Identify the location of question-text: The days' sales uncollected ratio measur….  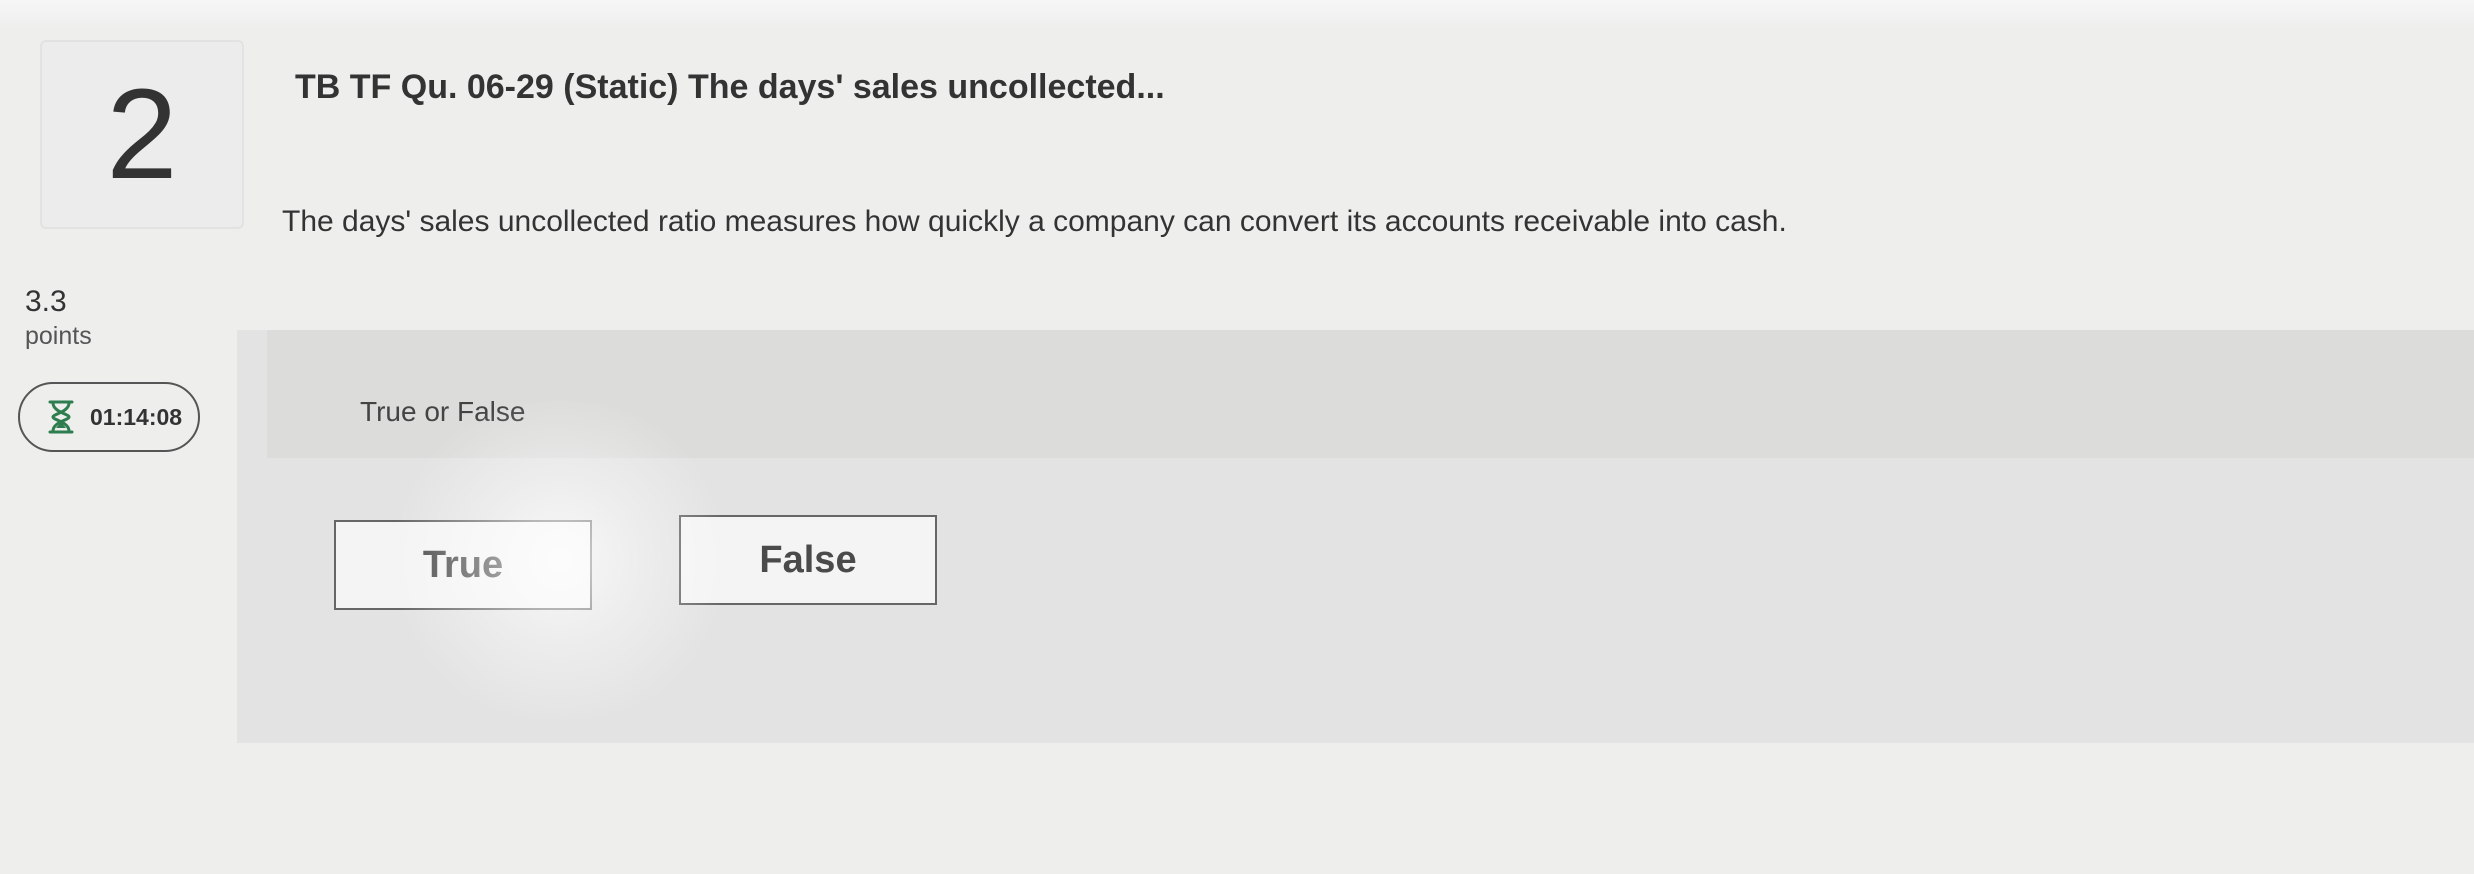
(1034, 221).